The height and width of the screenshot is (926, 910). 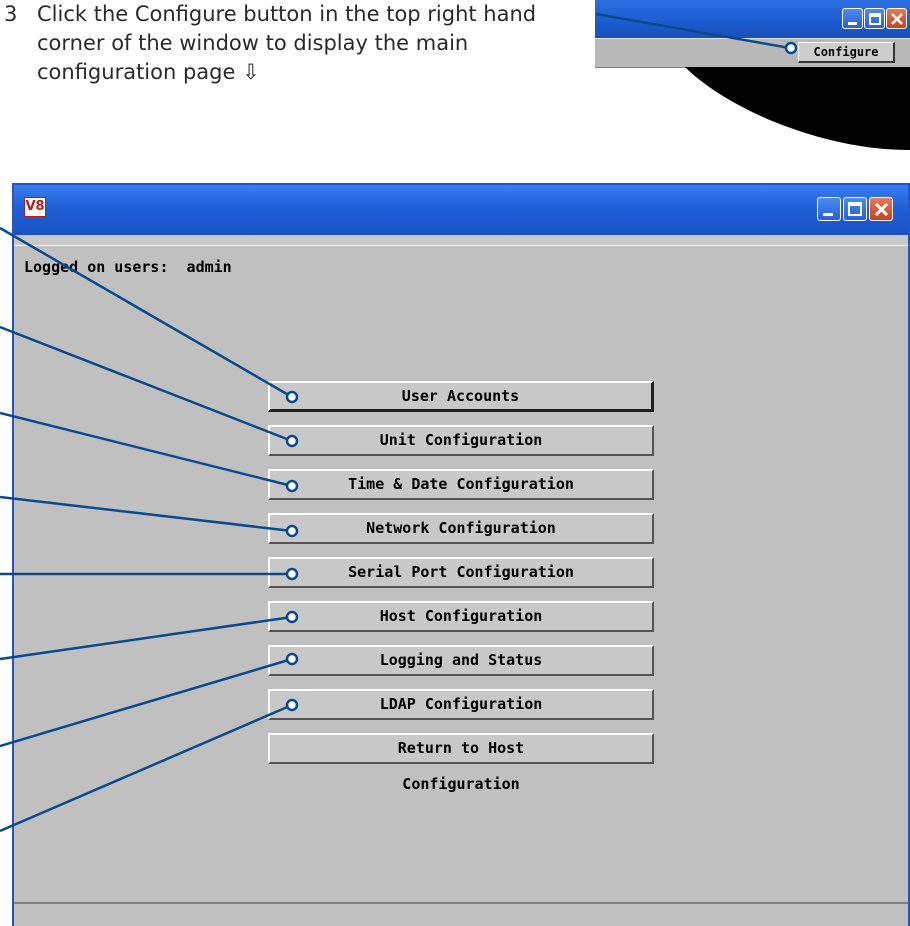 I want to click on user-accounts-button: User Accounts, so click(x=461, y=396).